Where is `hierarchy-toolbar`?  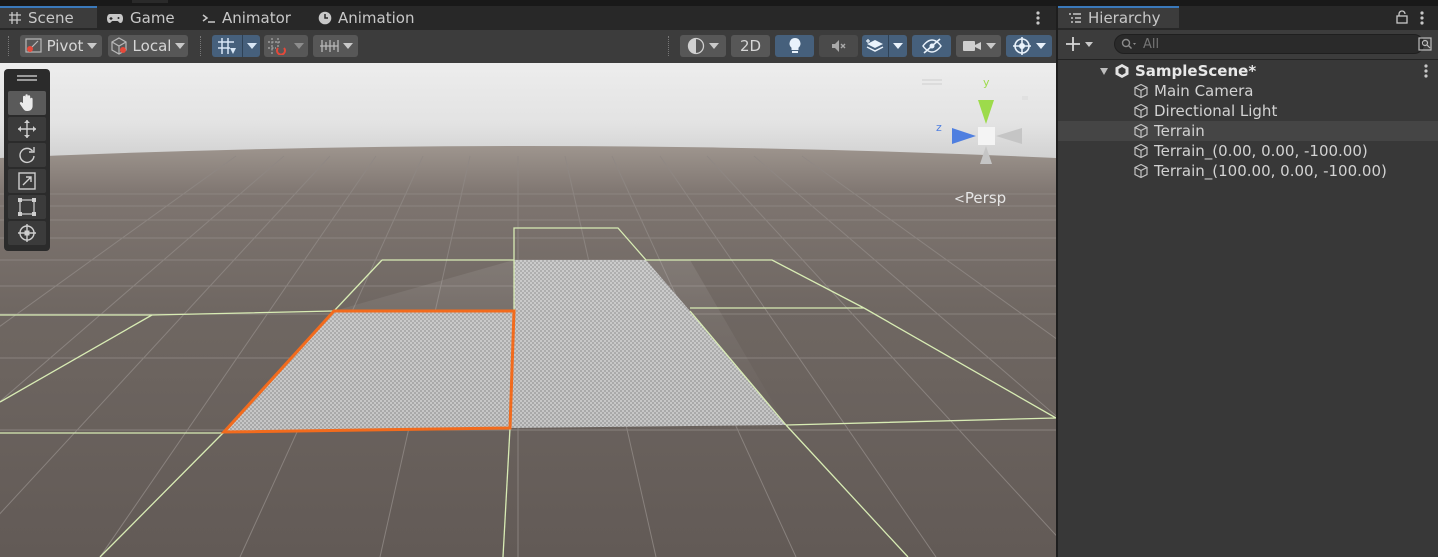 hierarchy-toolbar is located at coordinates (1248, 45).